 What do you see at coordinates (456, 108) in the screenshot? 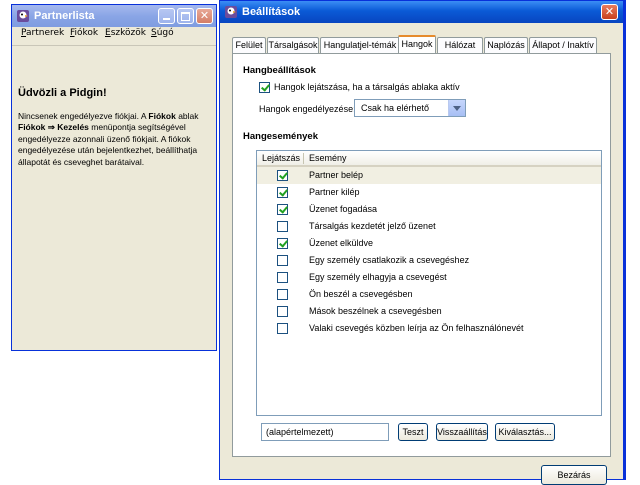
I see `chevron-down-icon` at bounding box center [456, 108].